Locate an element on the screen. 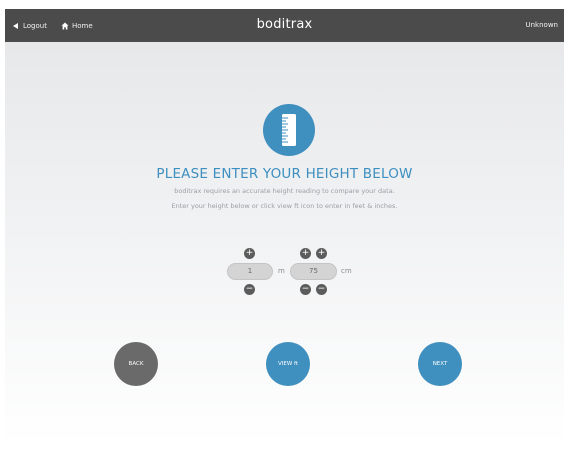 Image resolution: width=569 pixels, height=449 pixels. back-button: BACK is located at coordinates (136, 364).